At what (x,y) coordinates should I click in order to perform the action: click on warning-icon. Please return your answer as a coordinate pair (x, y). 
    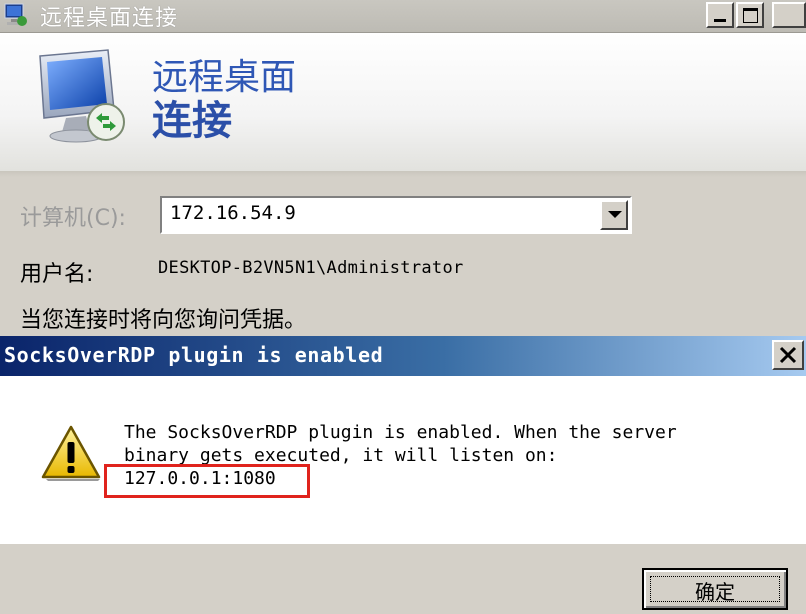
    Looking at the image, I should click on (71, 453).